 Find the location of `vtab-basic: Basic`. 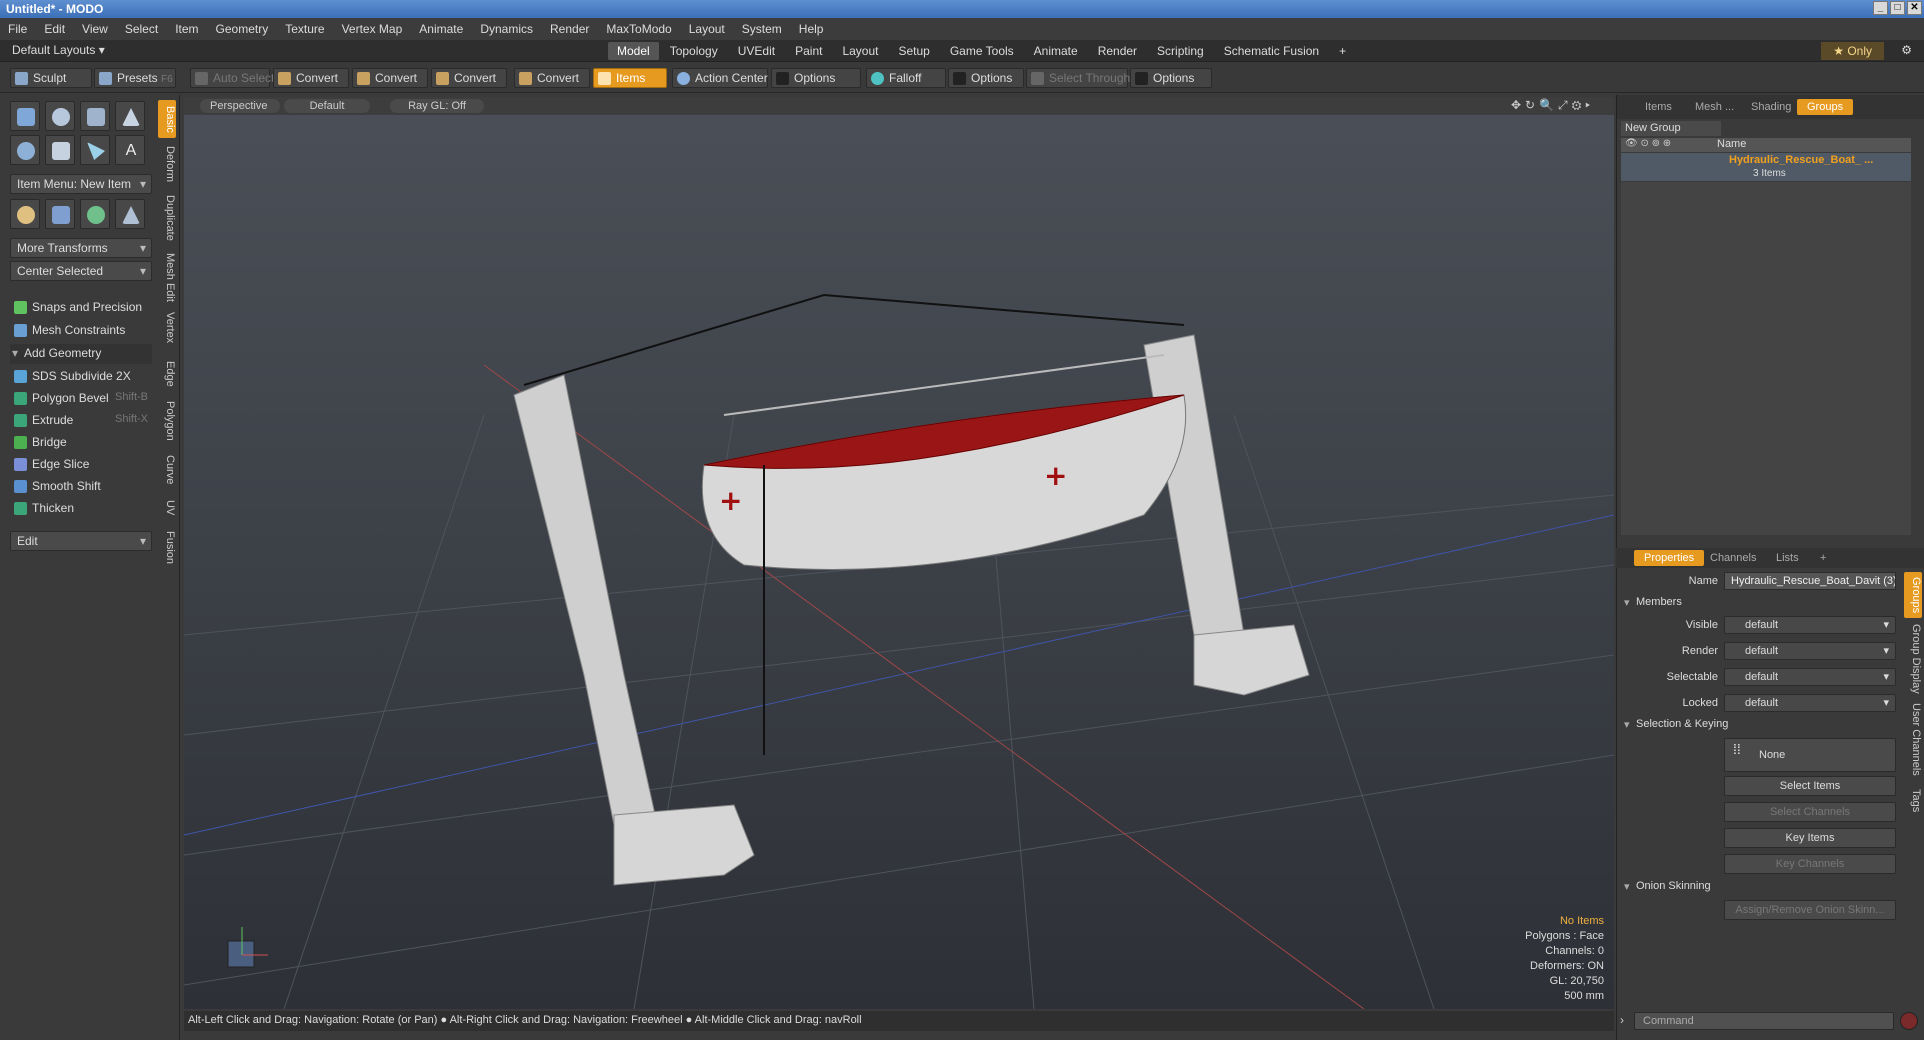

vtab-basic: Basic is located at coordinates (167, 119).